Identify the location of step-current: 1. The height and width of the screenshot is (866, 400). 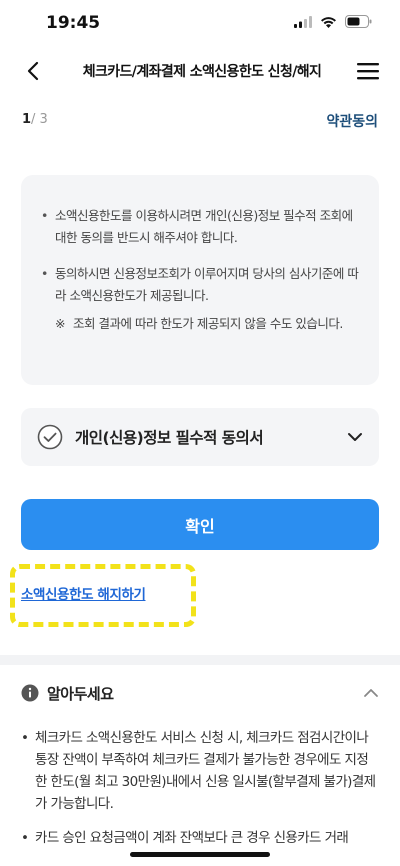
(27, 119).